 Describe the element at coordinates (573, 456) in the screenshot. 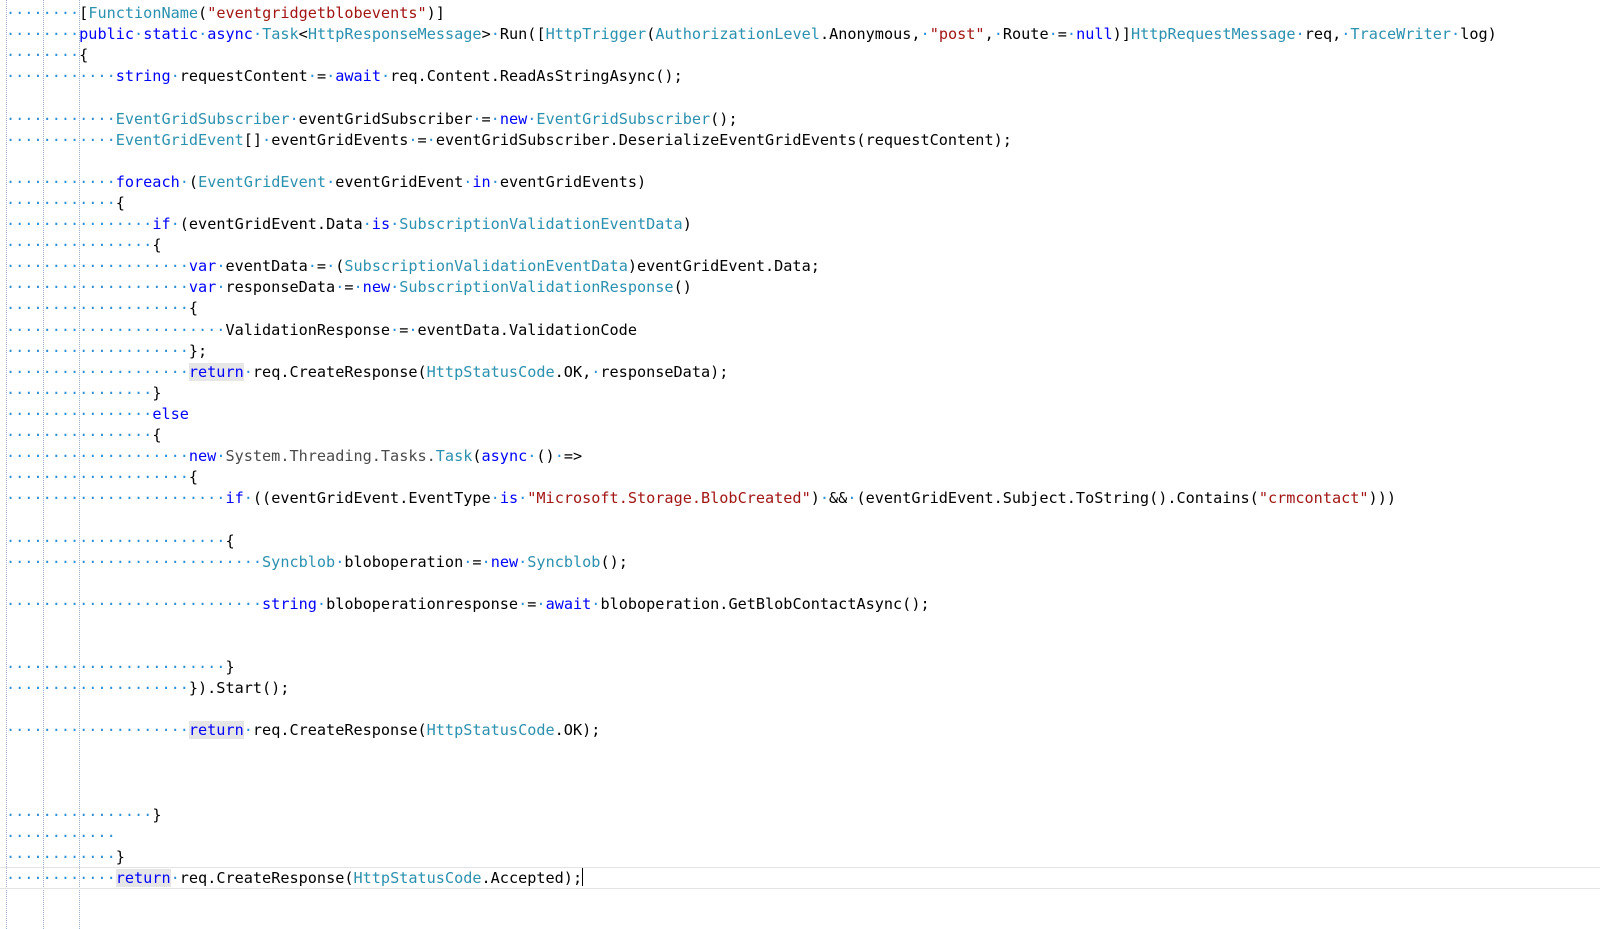

I see `code-token: =>` at that location.